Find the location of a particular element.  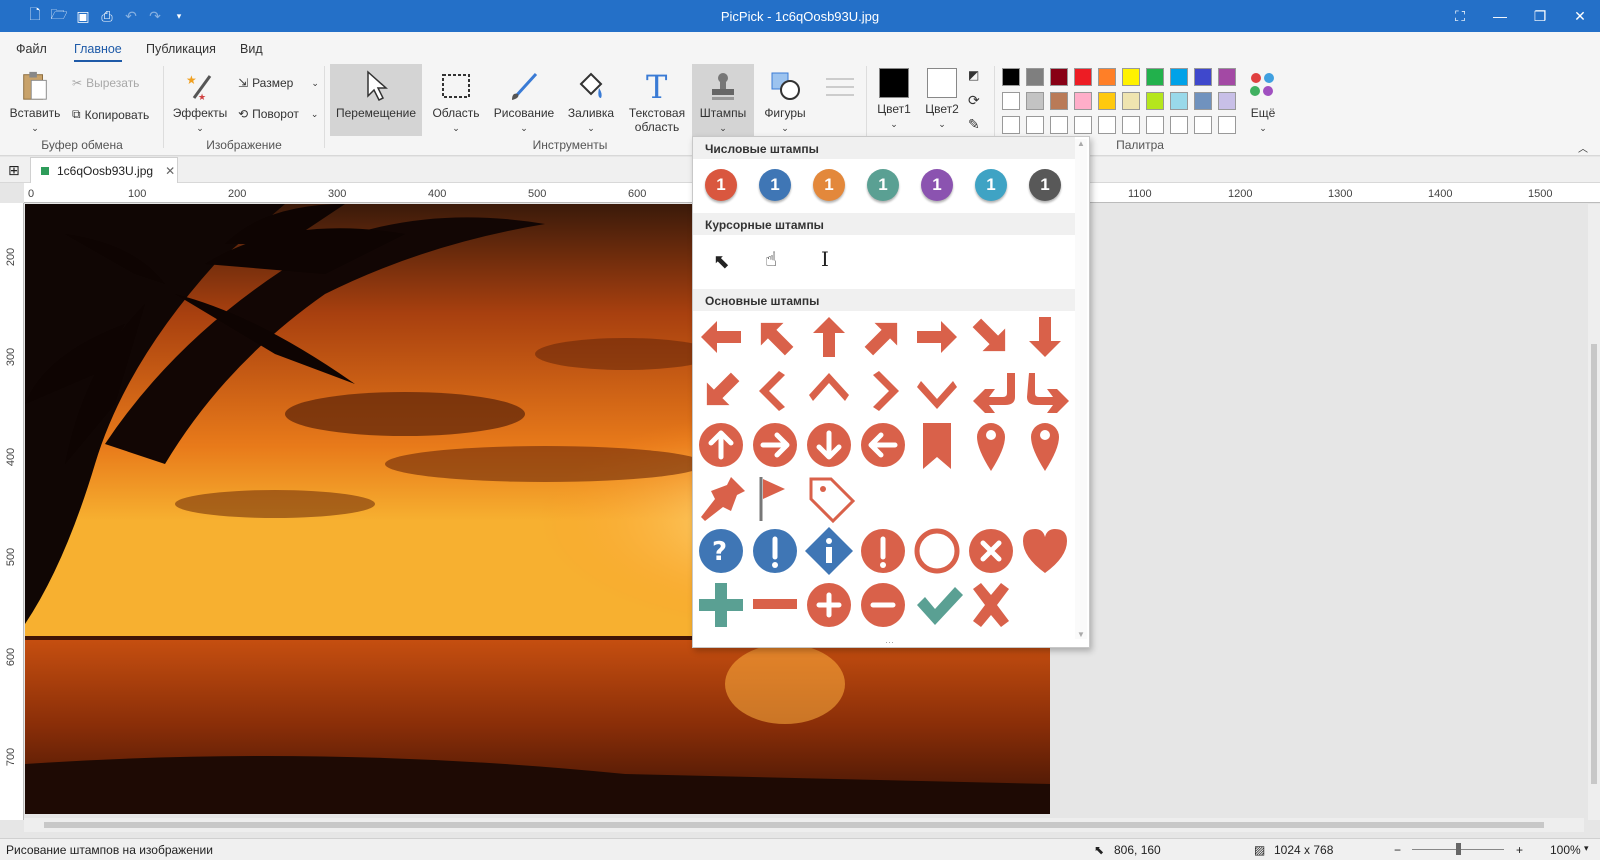

group-tools: Инструменты is located at coordinates (570, 145).